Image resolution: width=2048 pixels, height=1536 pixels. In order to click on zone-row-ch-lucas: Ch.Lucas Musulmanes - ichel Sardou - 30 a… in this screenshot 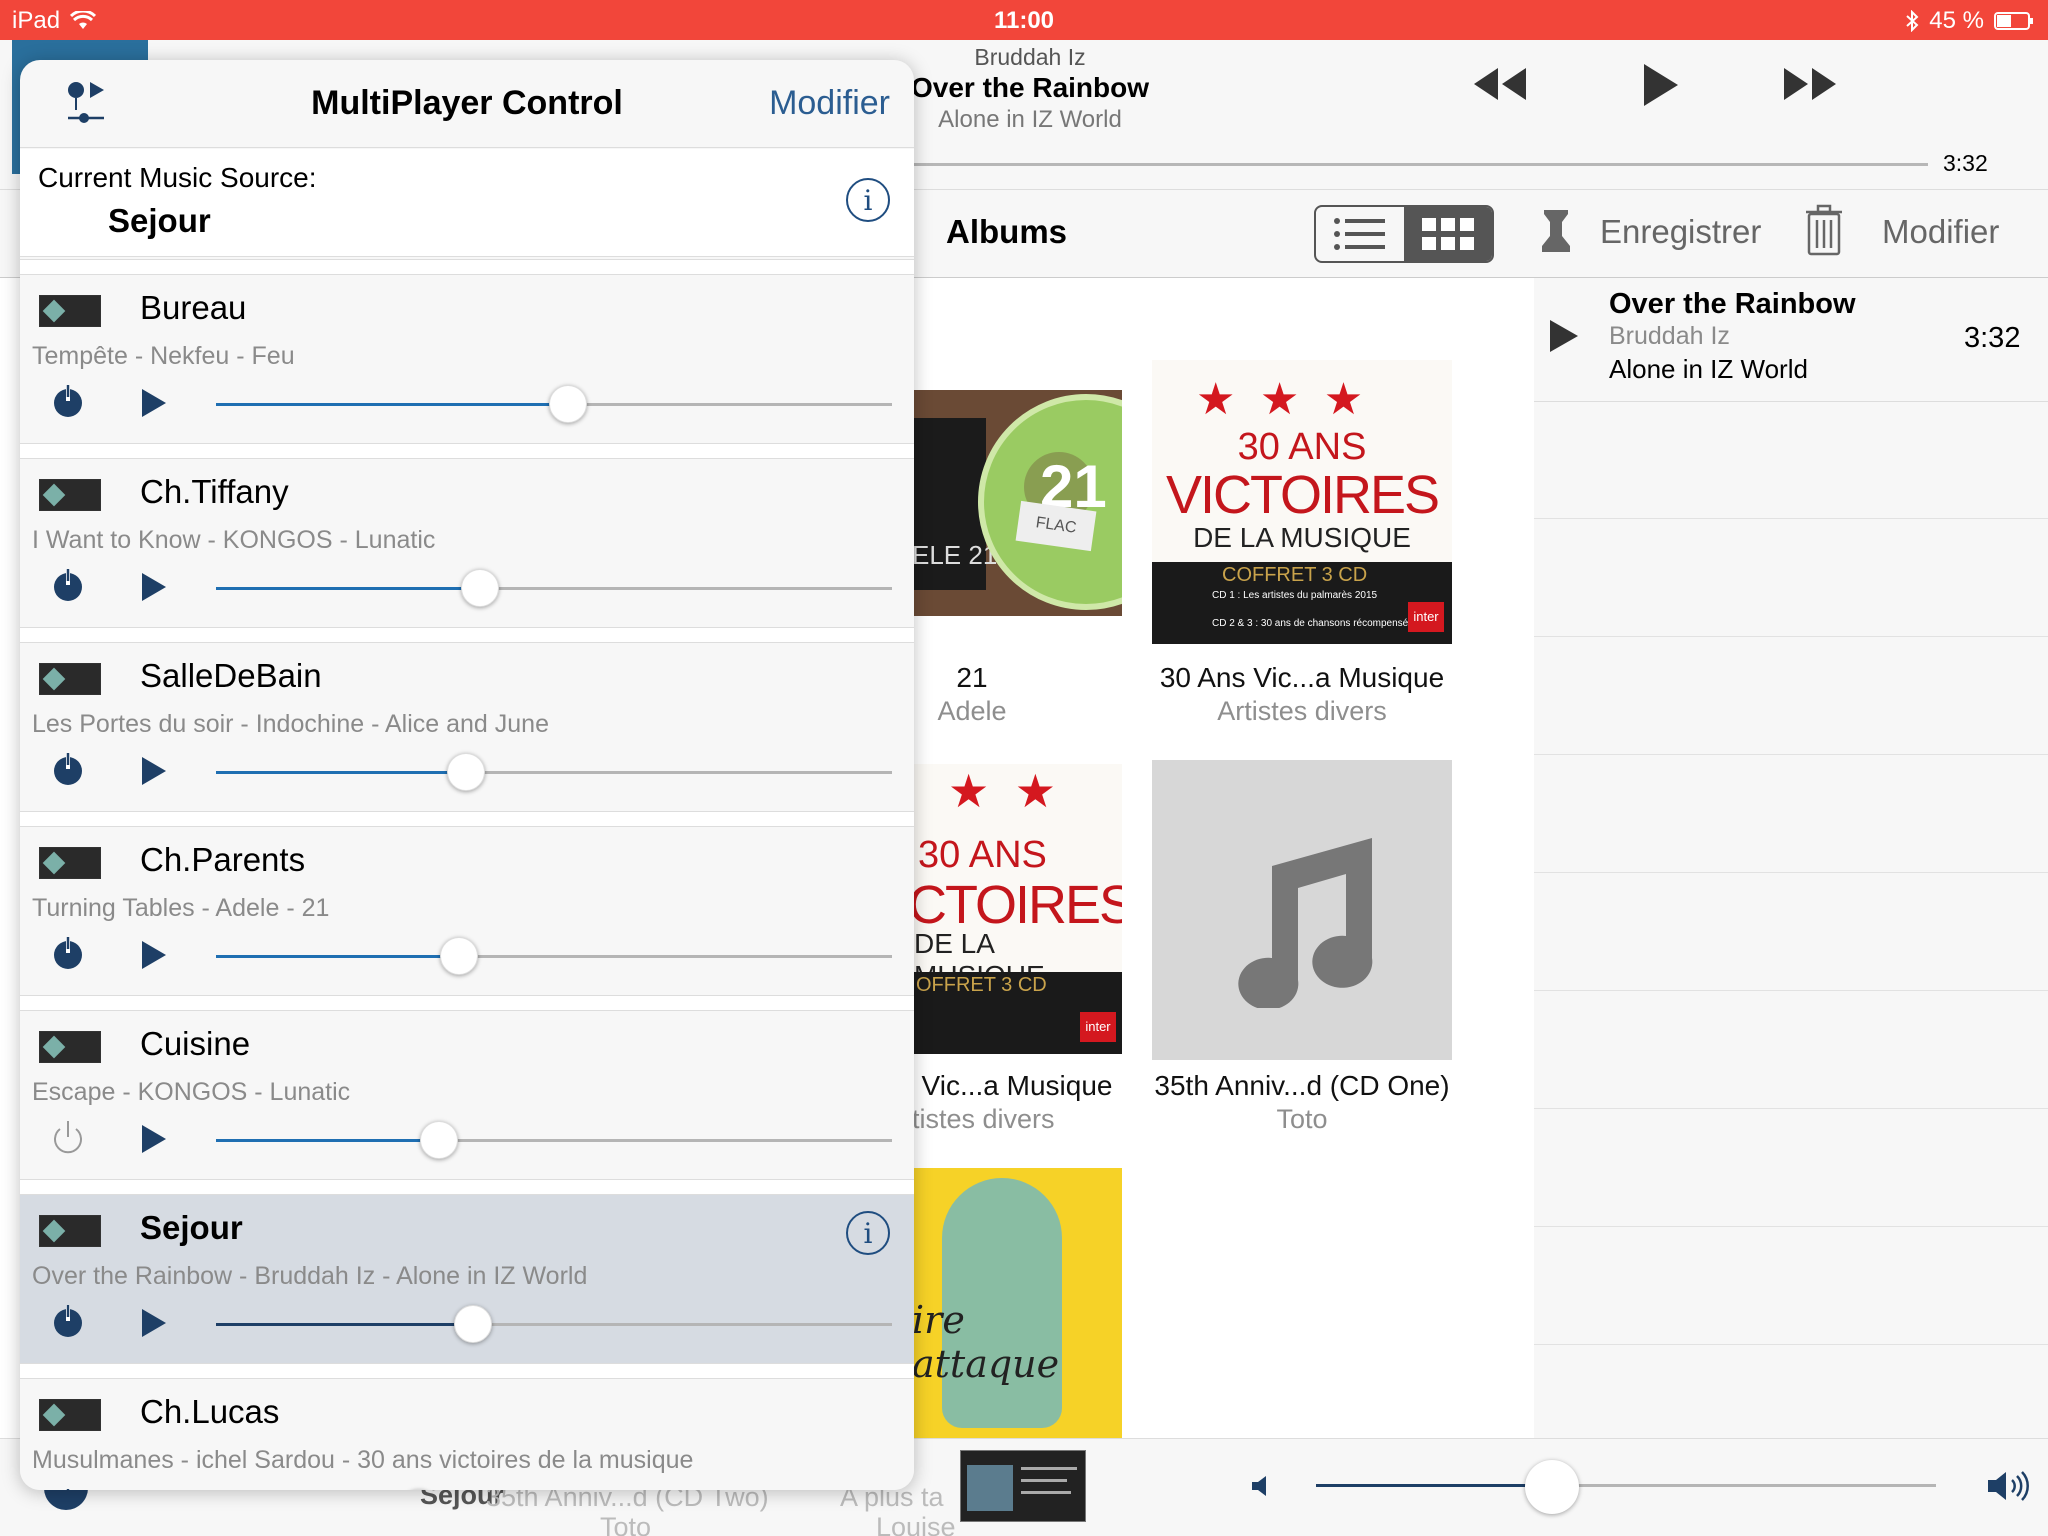, I will do `click(467, 1426)`.